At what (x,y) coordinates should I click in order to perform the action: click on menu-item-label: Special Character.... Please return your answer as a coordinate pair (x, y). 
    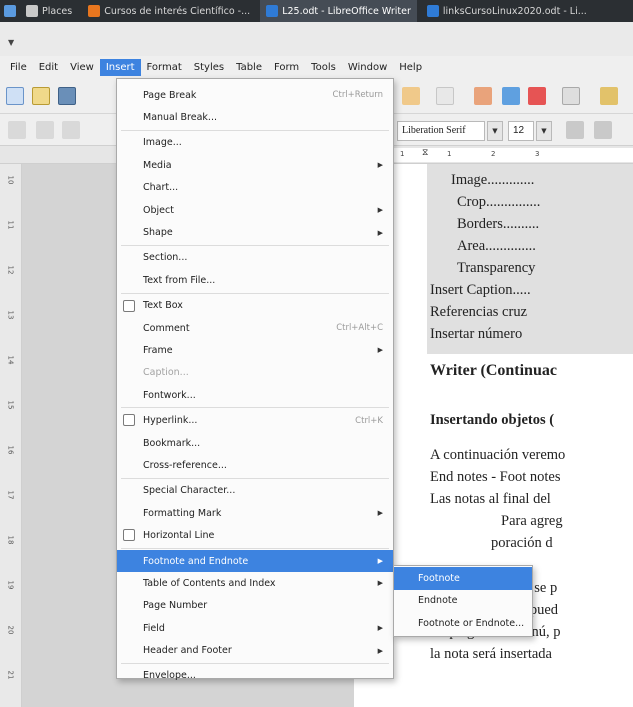
    Looking at the image, I should click on (189, 491).